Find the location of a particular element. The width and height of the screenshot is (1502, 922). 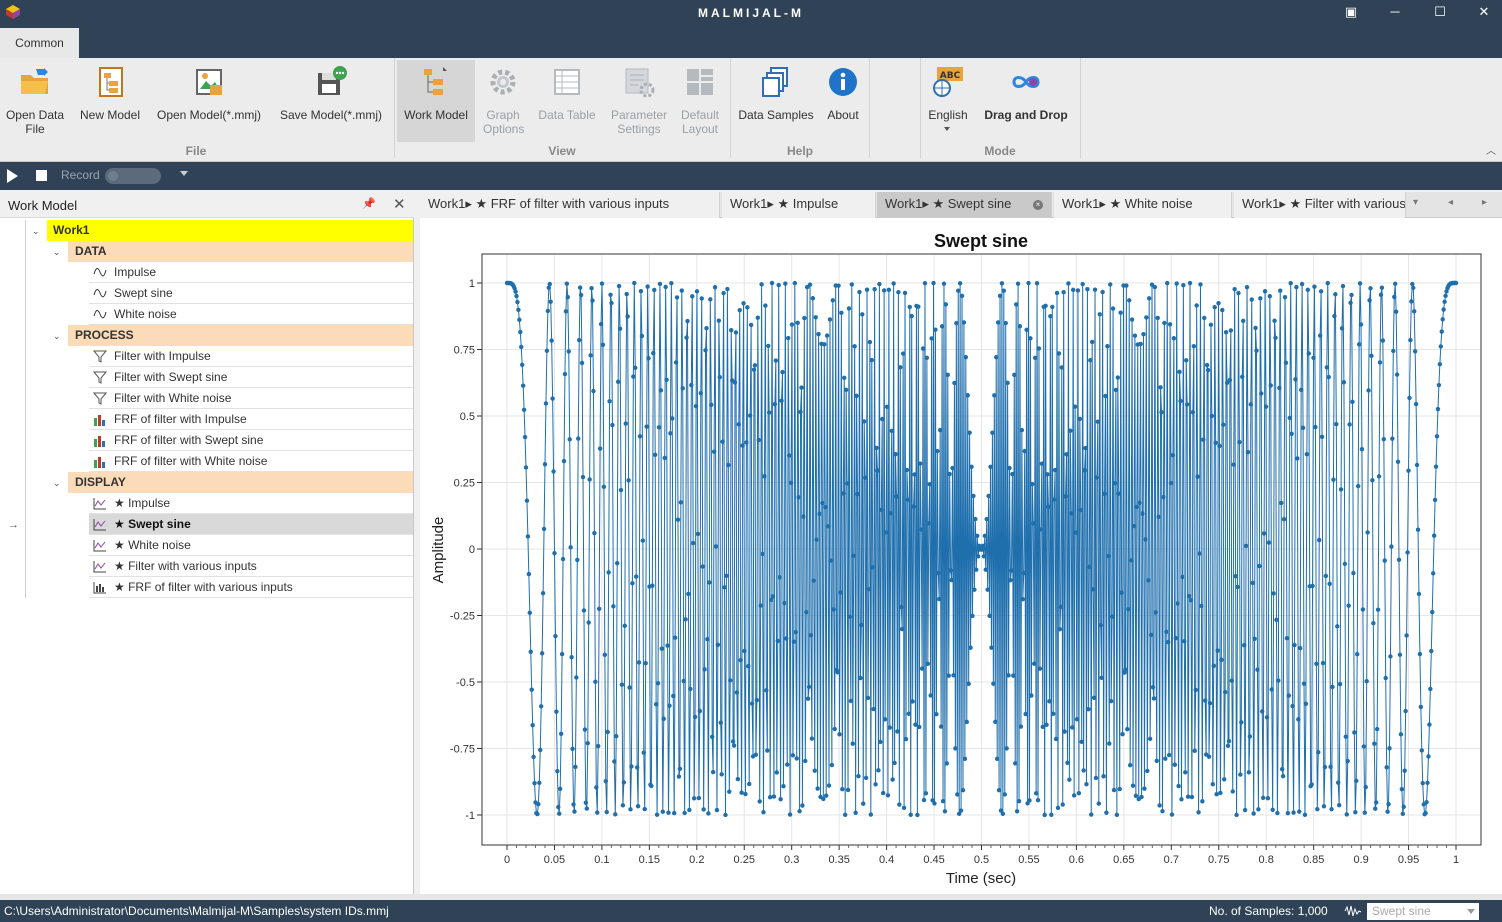

stop-icon is located at coordinates (41, 175).